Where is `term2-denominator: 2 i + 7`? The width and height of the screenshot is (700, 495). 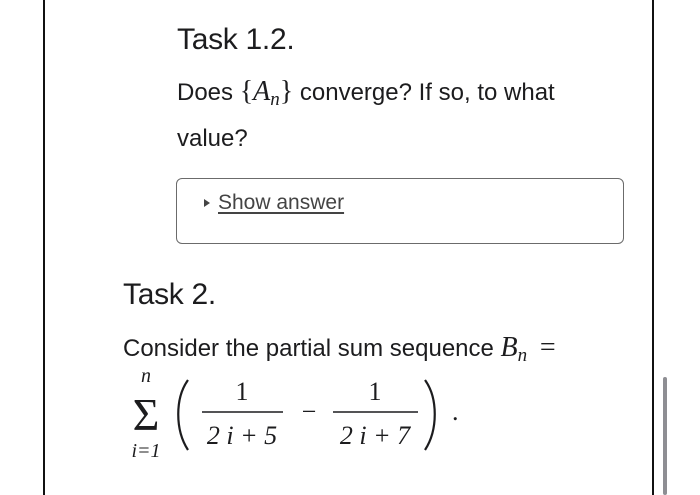
term2-denominator: 2 i + 7 is located at coordinates (375, 435).